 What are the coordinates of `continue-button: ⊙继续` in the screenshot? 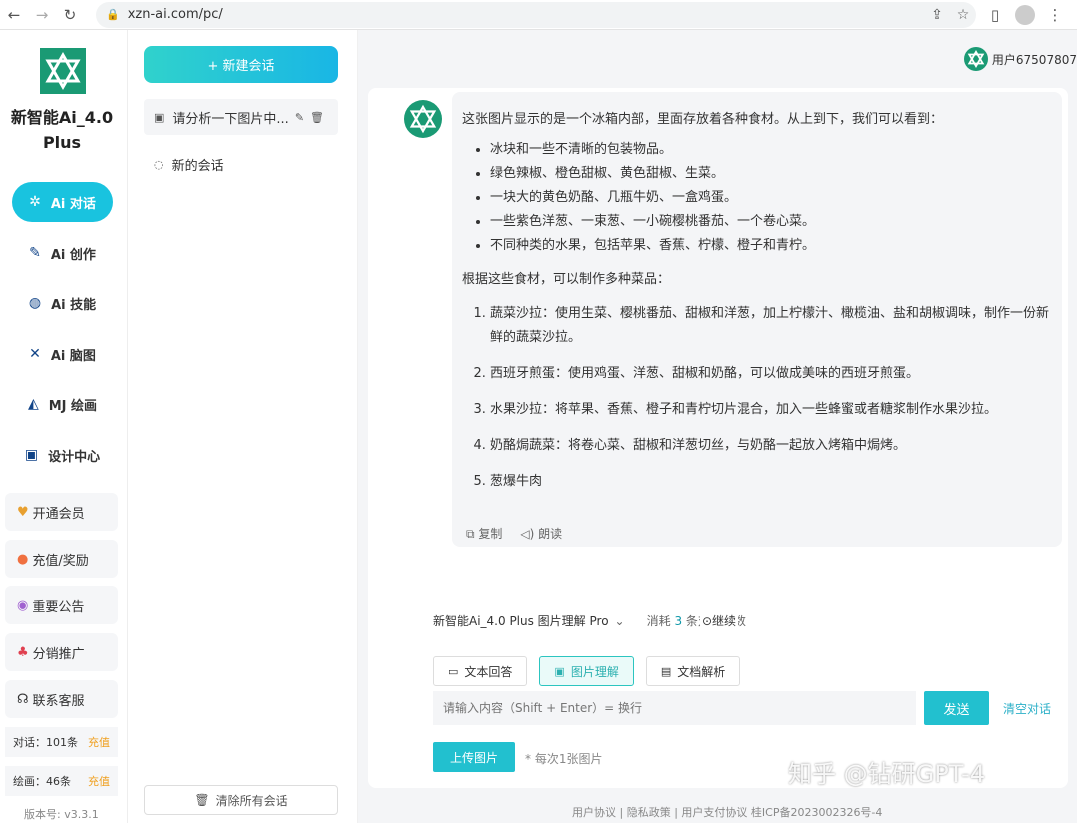 It's located at (719, 620).